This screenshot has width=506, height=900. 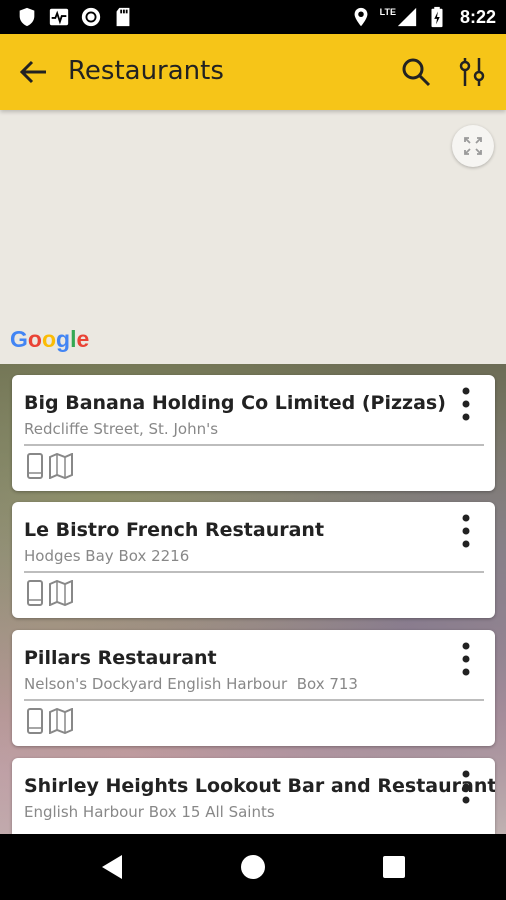 What do you see at coordinates (407, 17) in the screenshot?
I see `signal-icon` at bounding box center [407, 17].